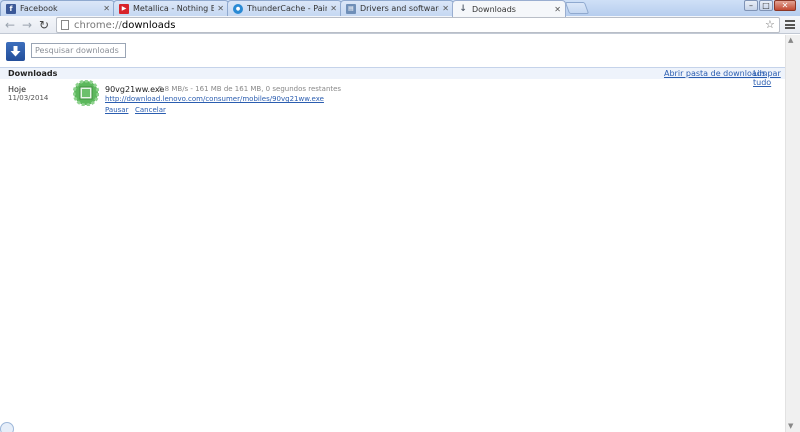  What do you see at coordinates (287, 8) in the screenshot?
I see `tab-title: ThunderCache - Painel de` at bounding box center [287, 8].